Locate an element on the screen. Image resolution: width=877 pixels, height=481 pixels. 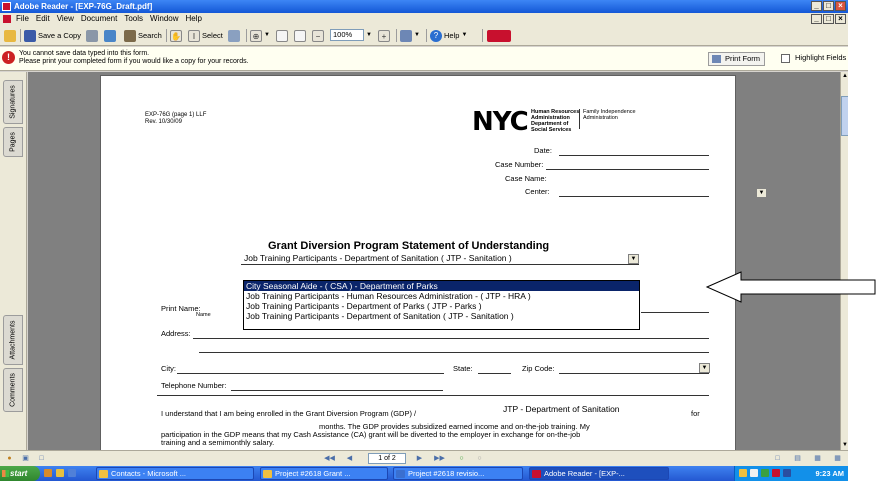
search-icon is located at coordinates (130, 35).